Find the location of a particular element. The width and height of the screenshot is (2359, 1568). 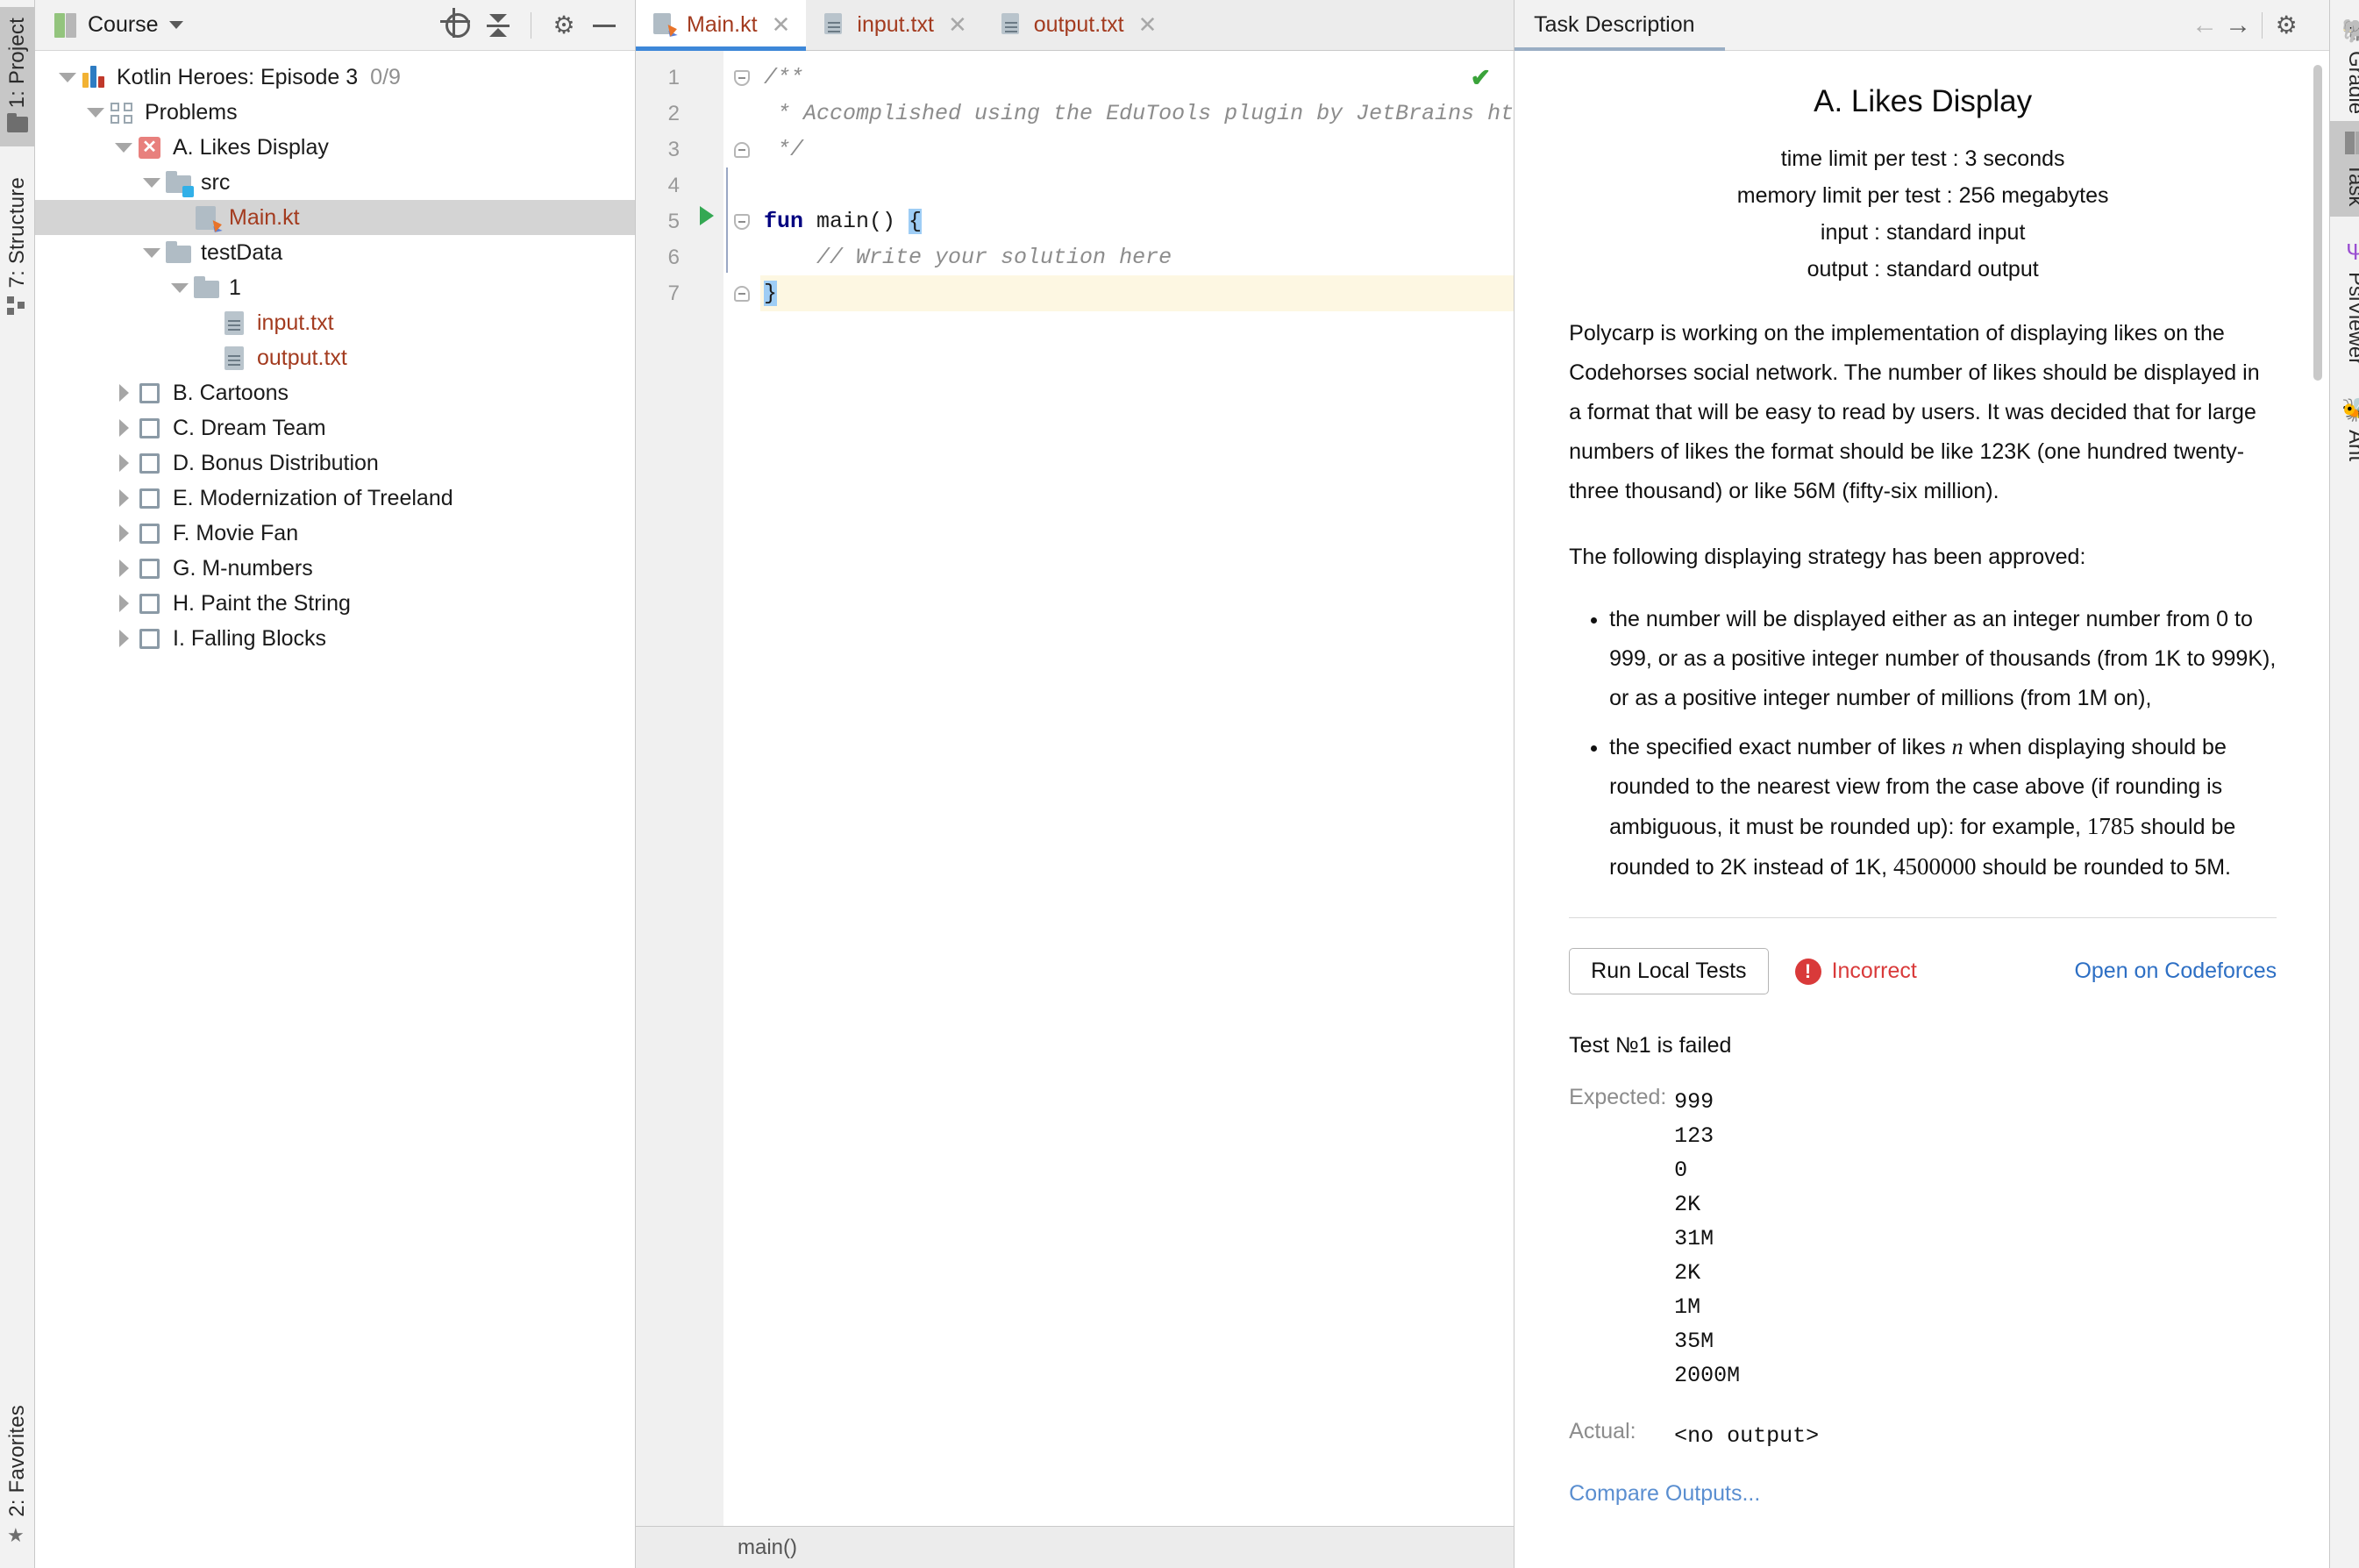

output-spec: output : standard output is located at coordinates (1923, 269).